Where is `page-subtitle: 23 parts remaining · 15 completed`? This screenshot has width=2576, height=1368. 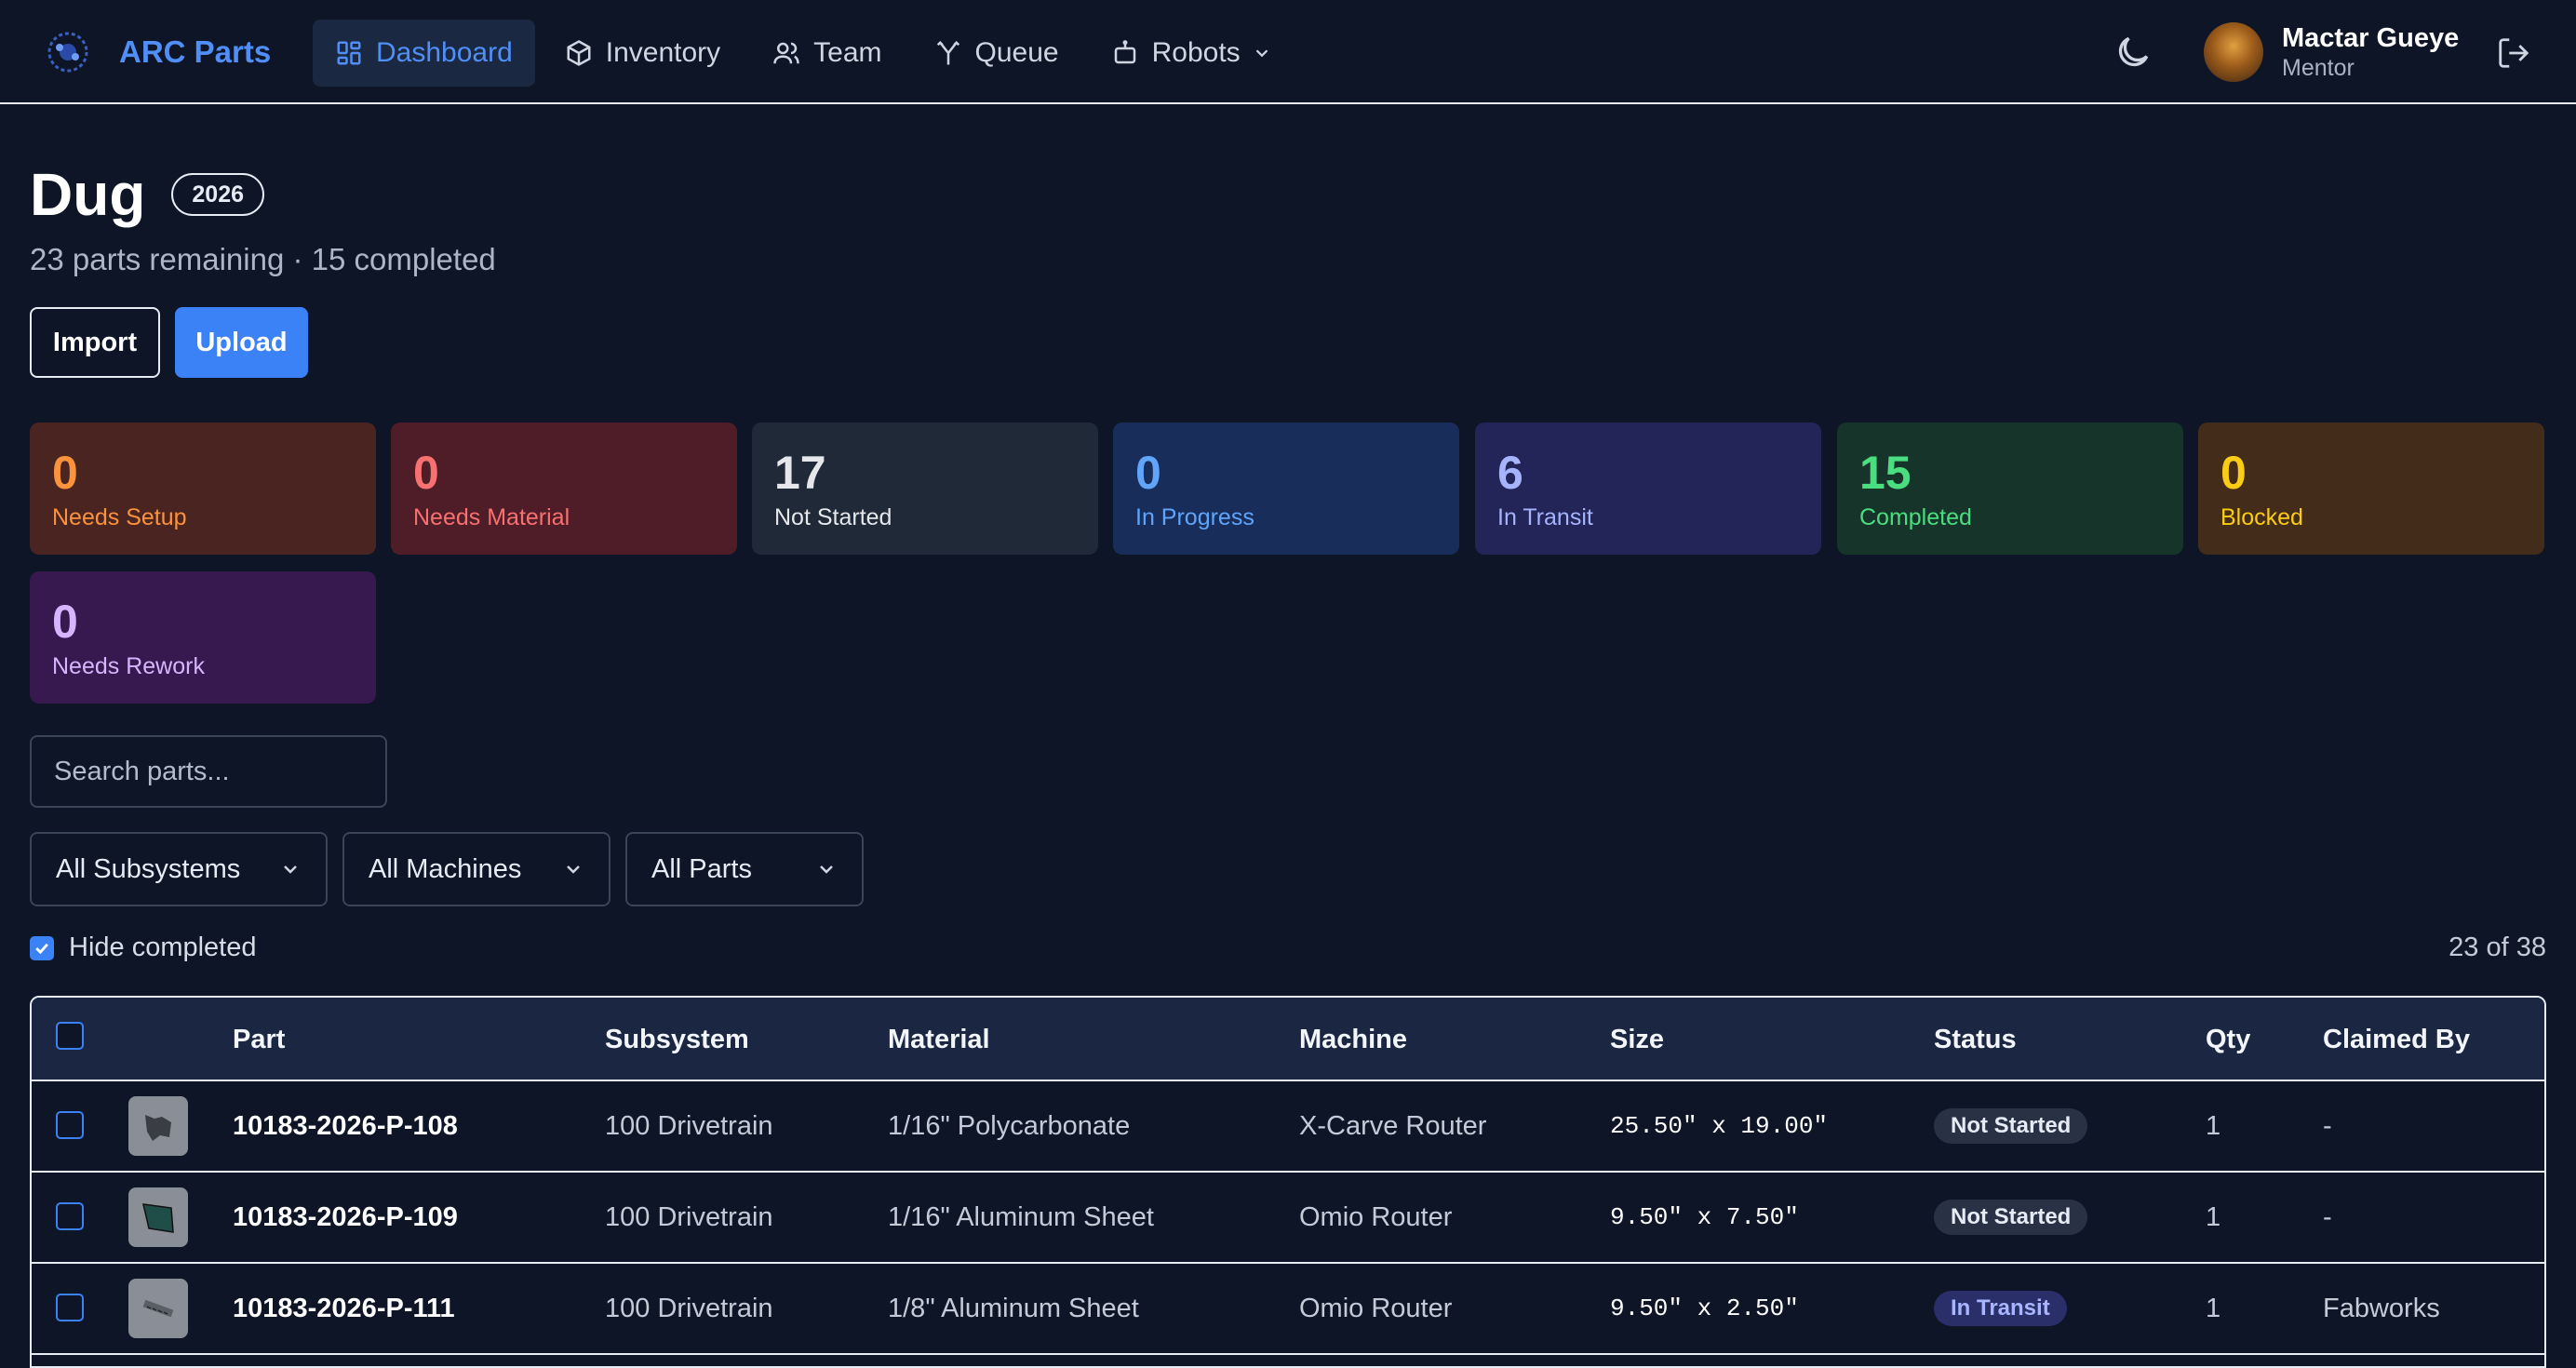 page-subtitle: 23 parts remaining · 15 completed is located at coordinates (263, 259).